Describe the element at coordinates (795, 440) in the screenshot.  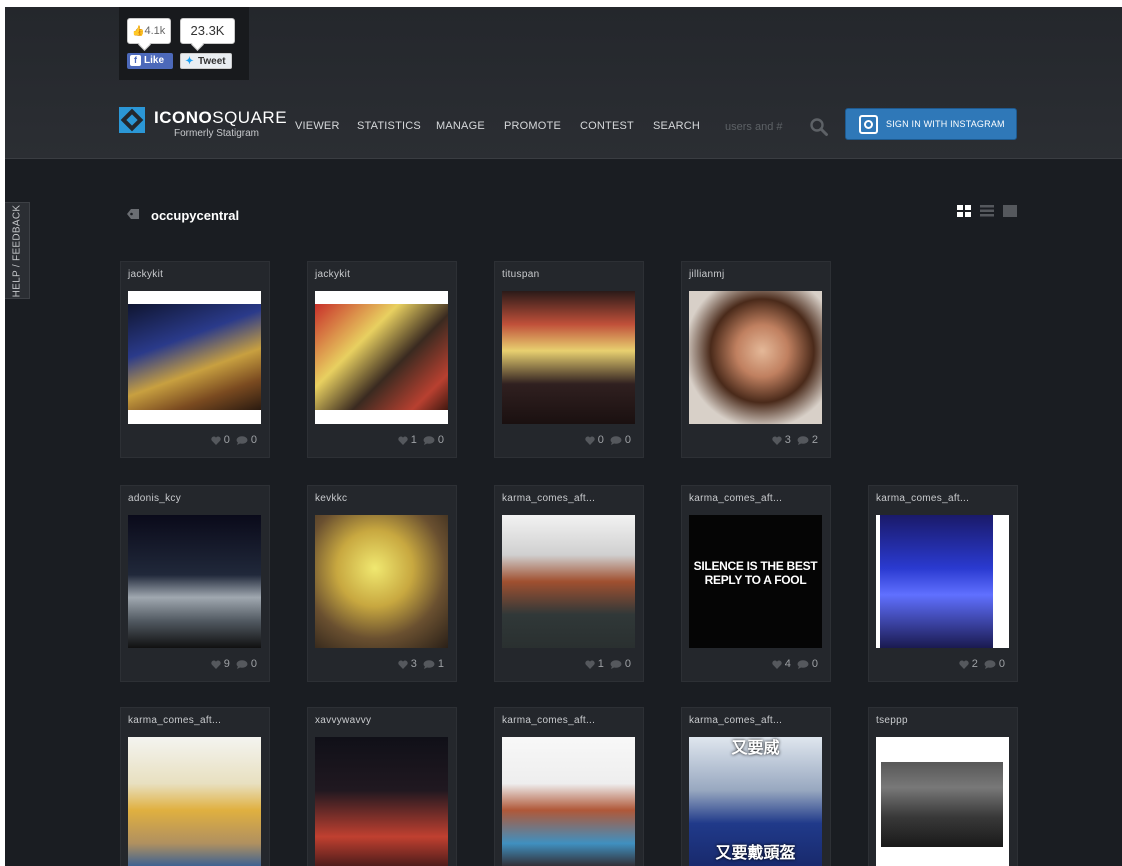
I see `post-stats: 32` at that location.